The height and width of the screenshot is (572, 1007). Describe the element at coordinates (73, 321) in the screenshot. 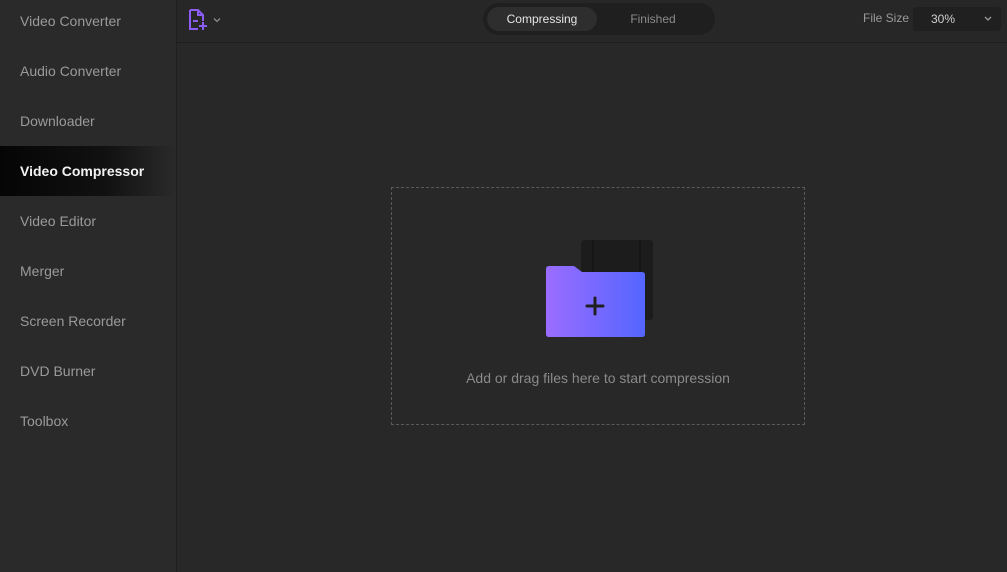

I see `sidebar-item-label: Screen Recorder` at that location.